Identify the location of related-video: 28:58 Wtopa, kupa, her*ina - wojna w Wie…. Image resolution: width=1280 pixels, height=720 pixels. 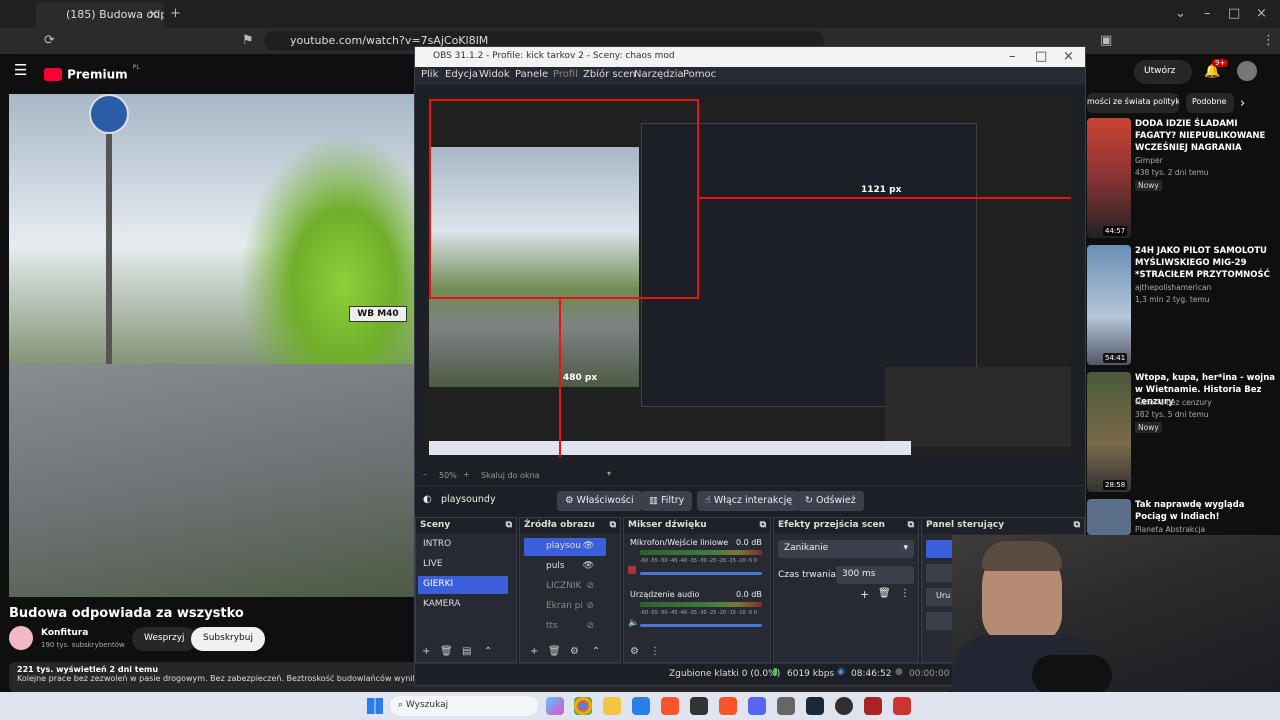
(1182, 433).